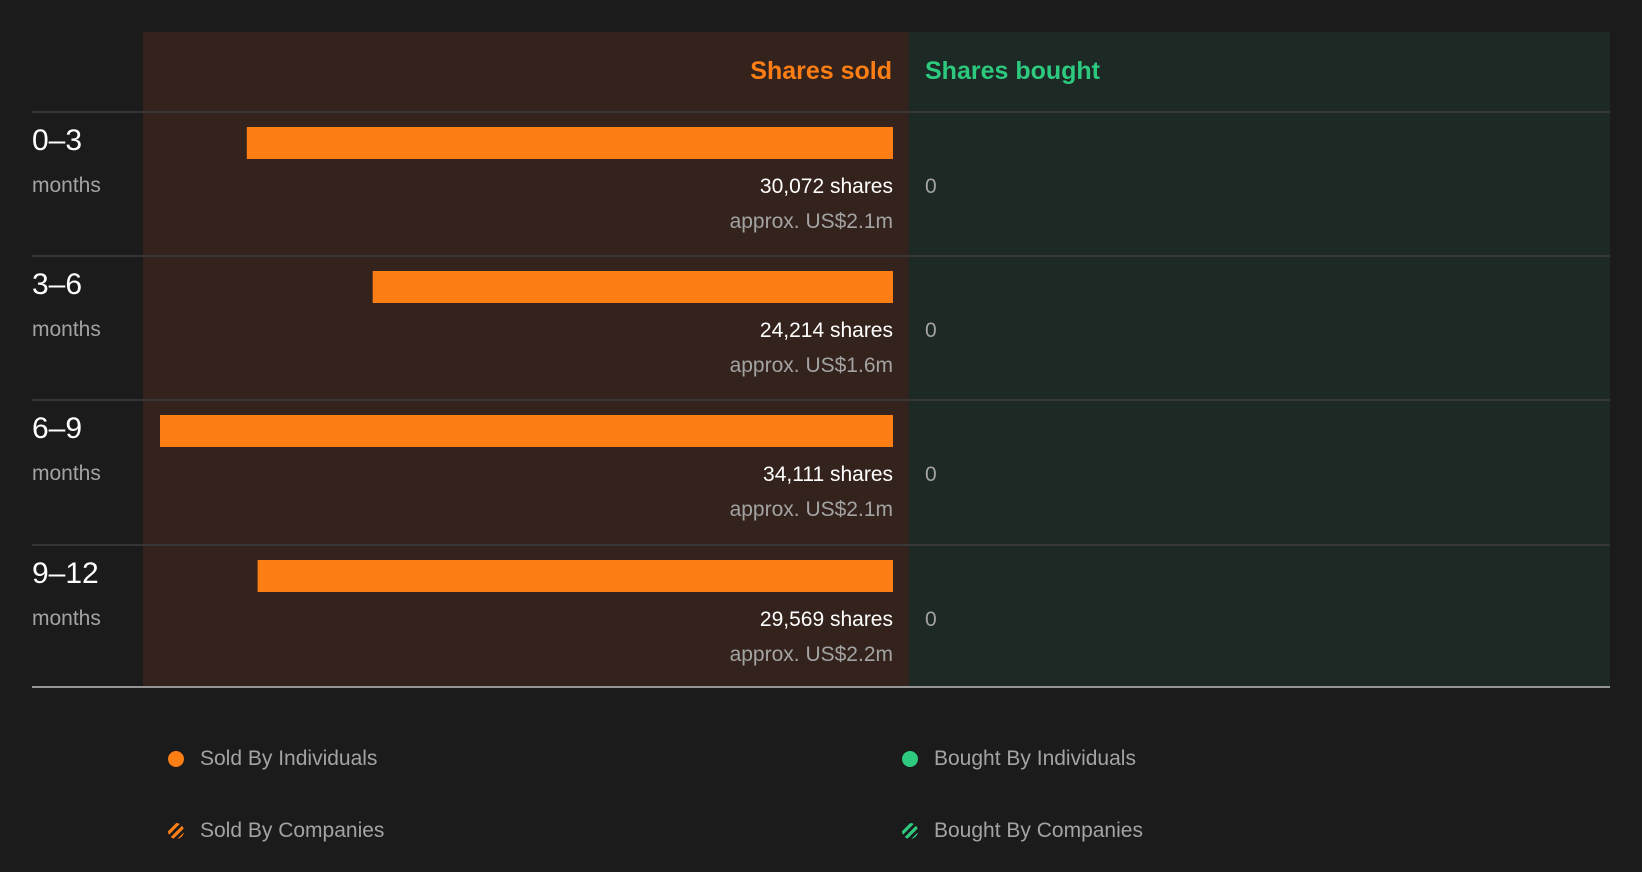 The image size is (1642, 872). What do you see at coordinates (292, 830) in the screenshot?
I see `legend-label: Sold By Companies` at bounding box center [292, 830].